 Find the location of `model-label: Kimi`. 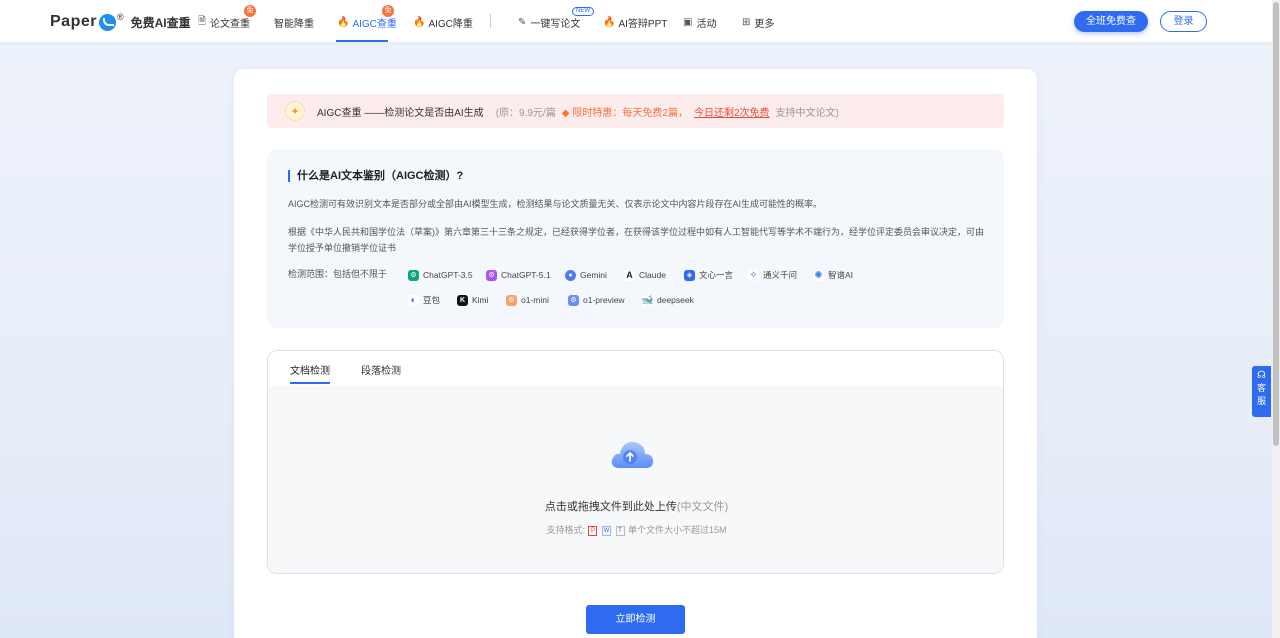

model-label: Kimi is located at coordinates (480, 300).